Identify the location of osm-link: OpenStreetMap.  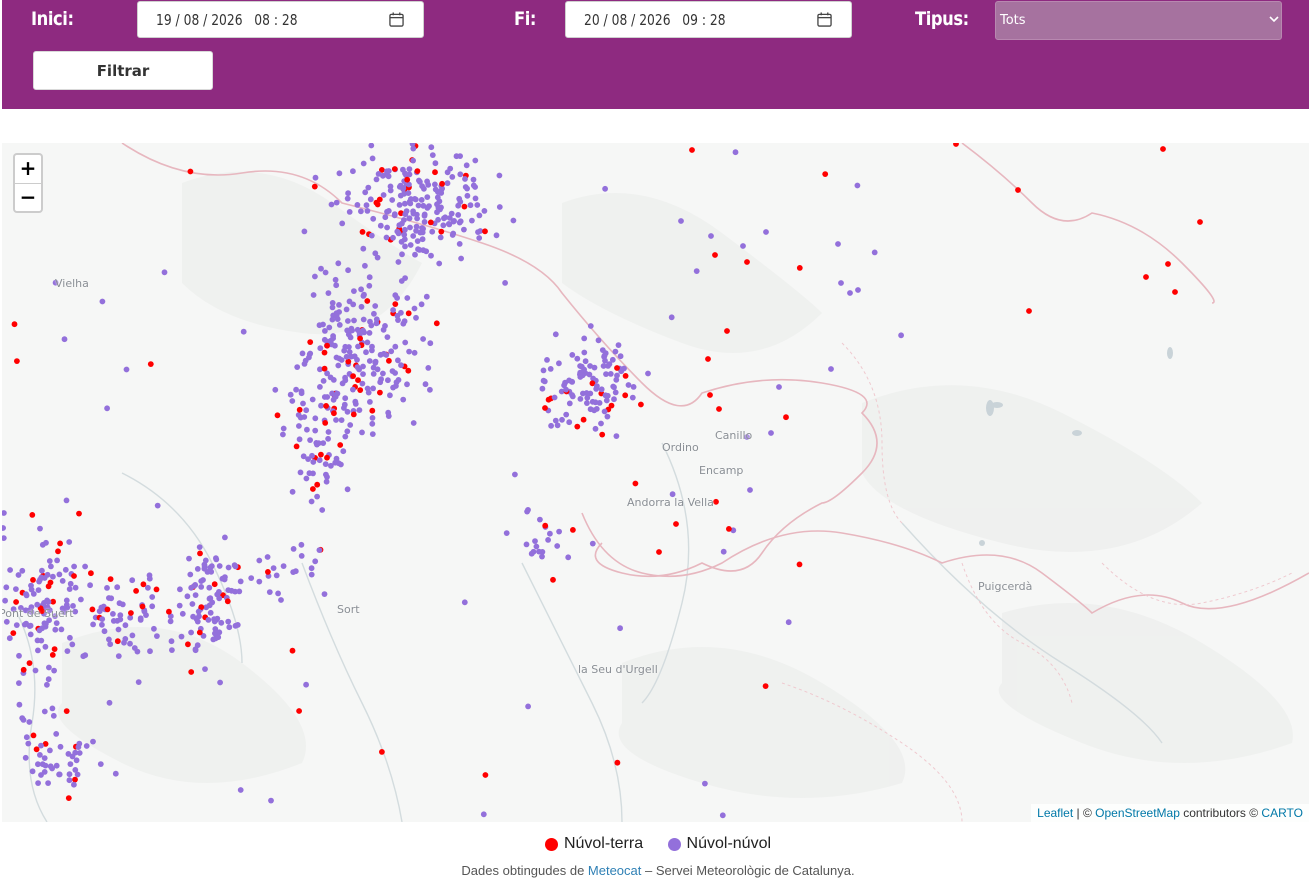
(1137, 813).